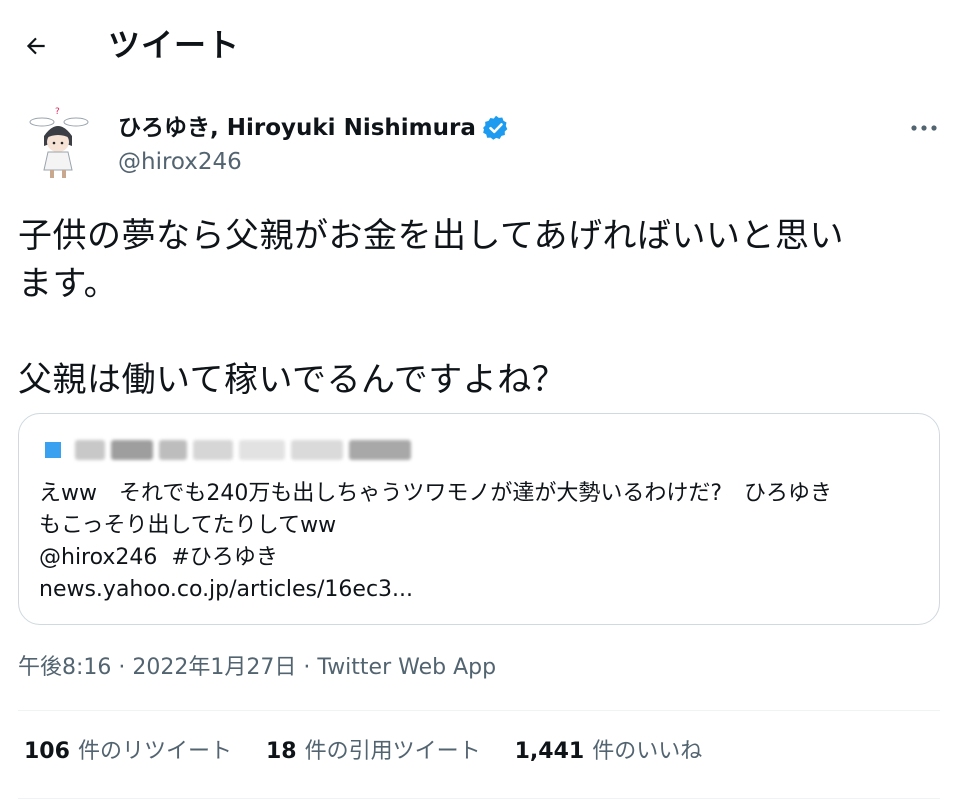 This screenshot has height=804, width=960. Describe the element at coordinates (224, 557) in the screenshot. I see `hashtag-link: #ひろゆき` at that location.